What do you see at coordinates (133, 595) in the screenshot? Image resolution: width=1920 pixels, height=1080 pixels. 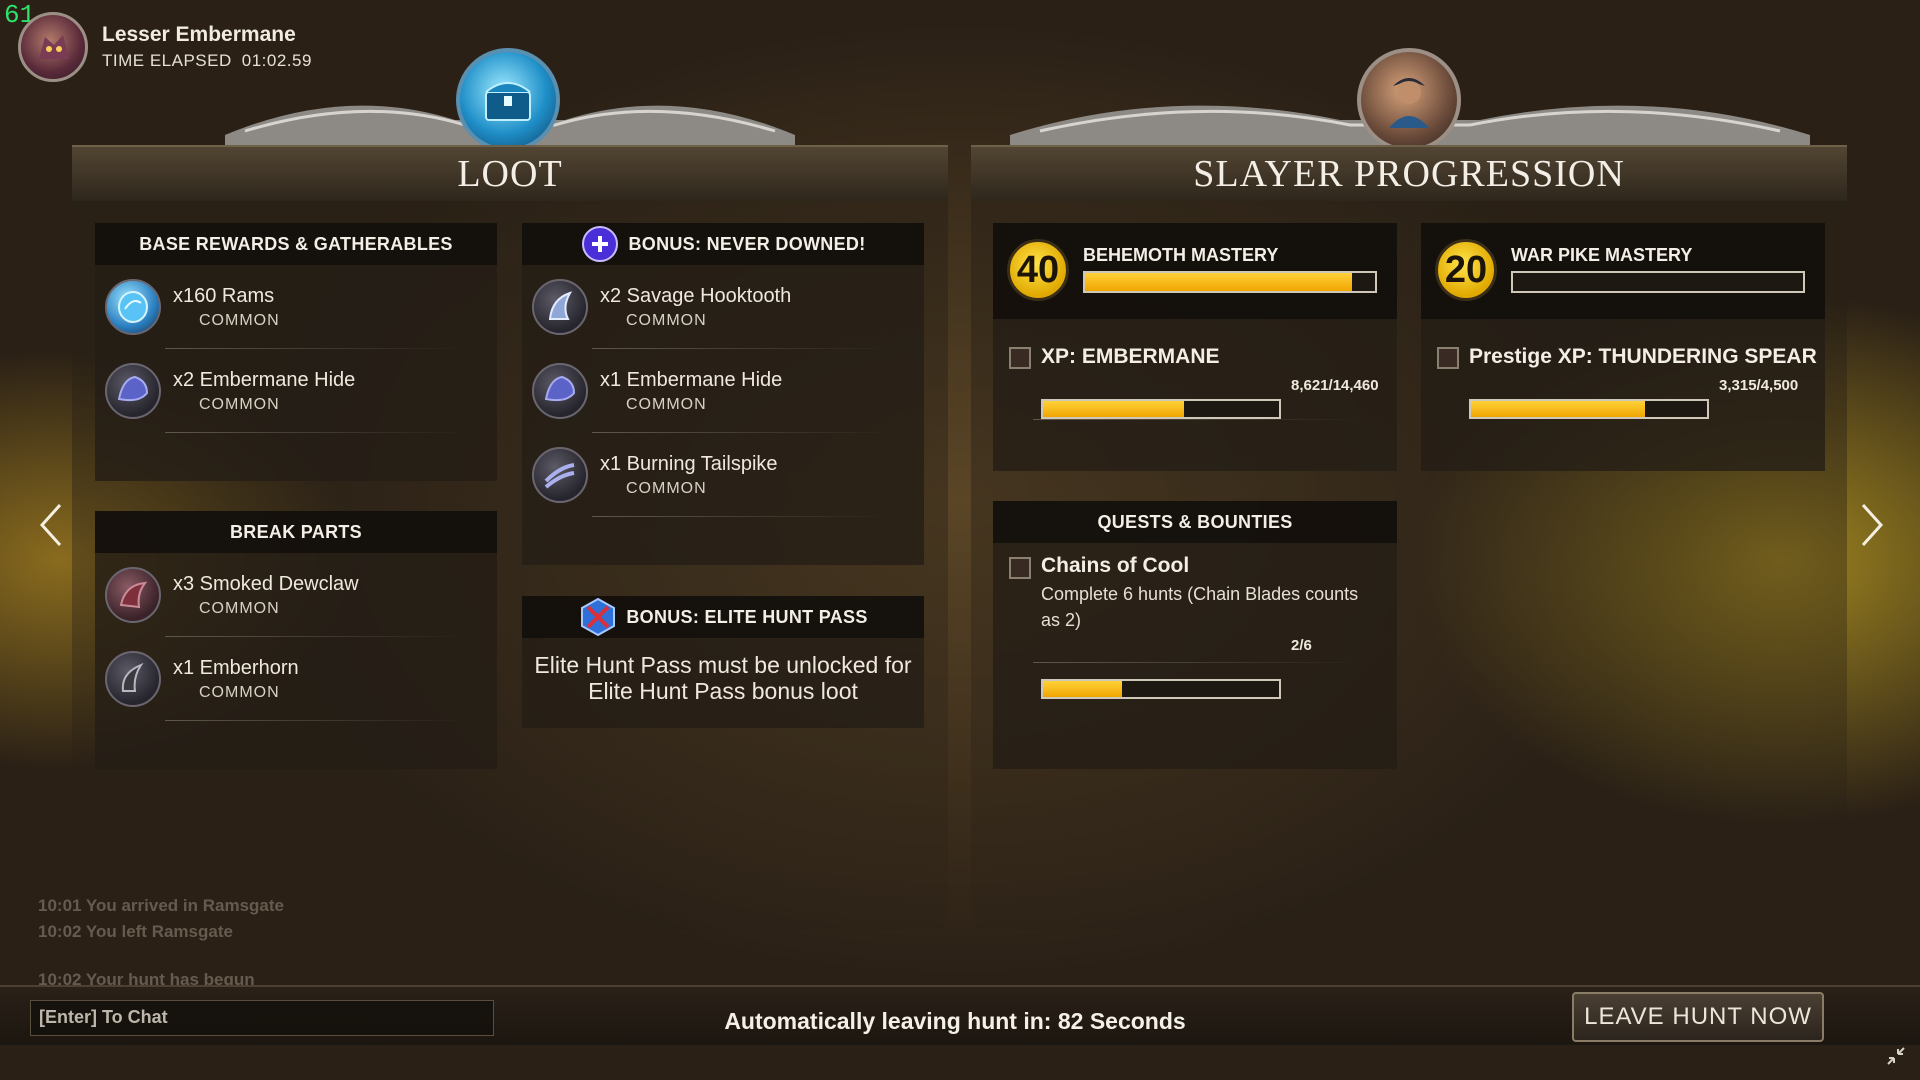 I see `dewclaw-icon` at bounding box center [133, 595].